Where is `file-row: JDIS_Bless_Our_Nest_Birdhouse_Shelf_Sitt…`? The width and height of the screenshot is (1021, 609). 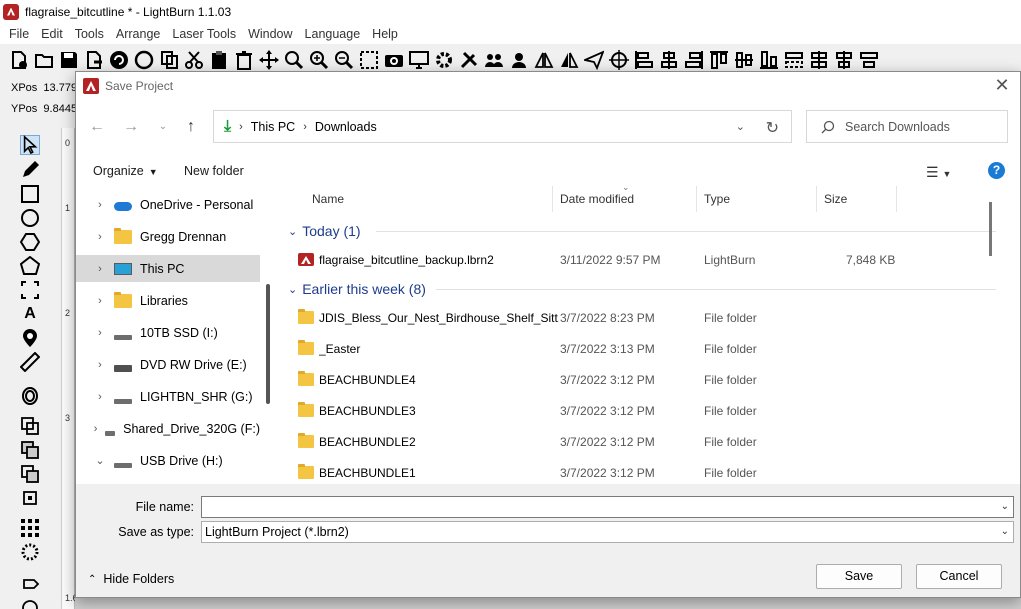 file-row: JDIS_Bless_Our_Nest_Birdhouse_Shelf_Sitt… is located at coordinates (648, 317).